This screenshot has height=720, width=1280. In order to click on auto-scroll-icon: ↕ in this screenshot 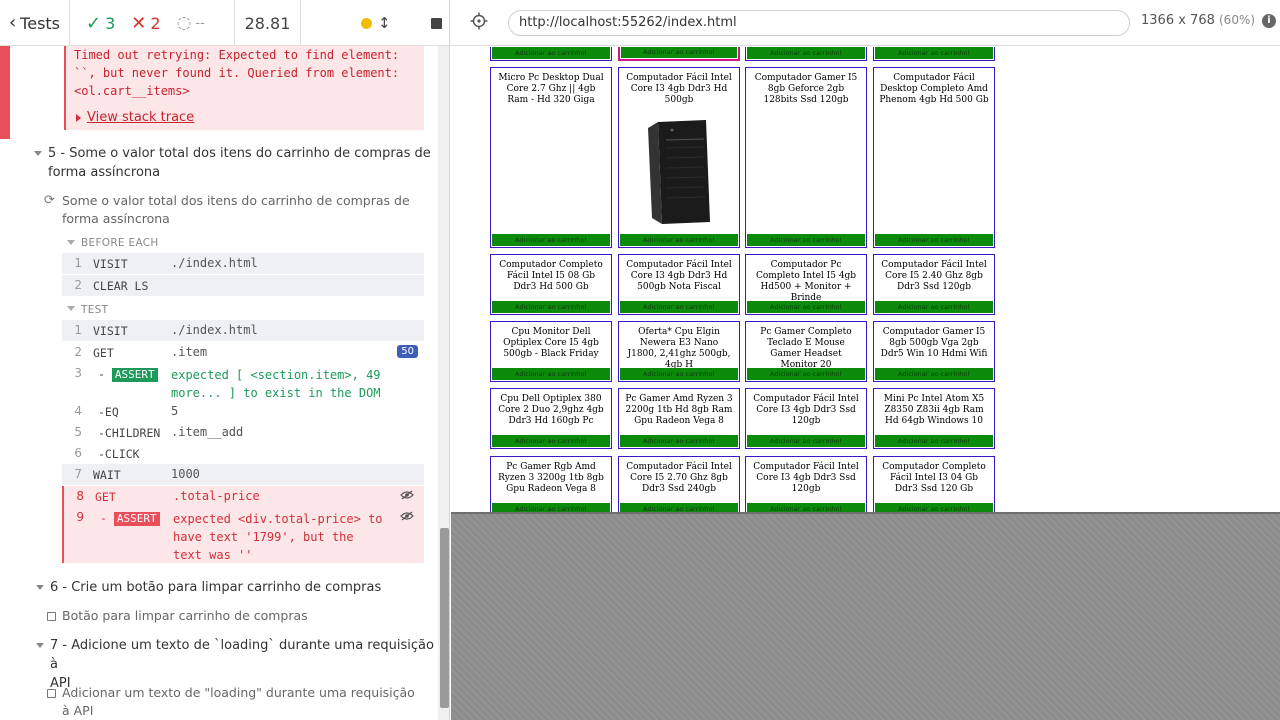, I will do `click(384, 23)`.